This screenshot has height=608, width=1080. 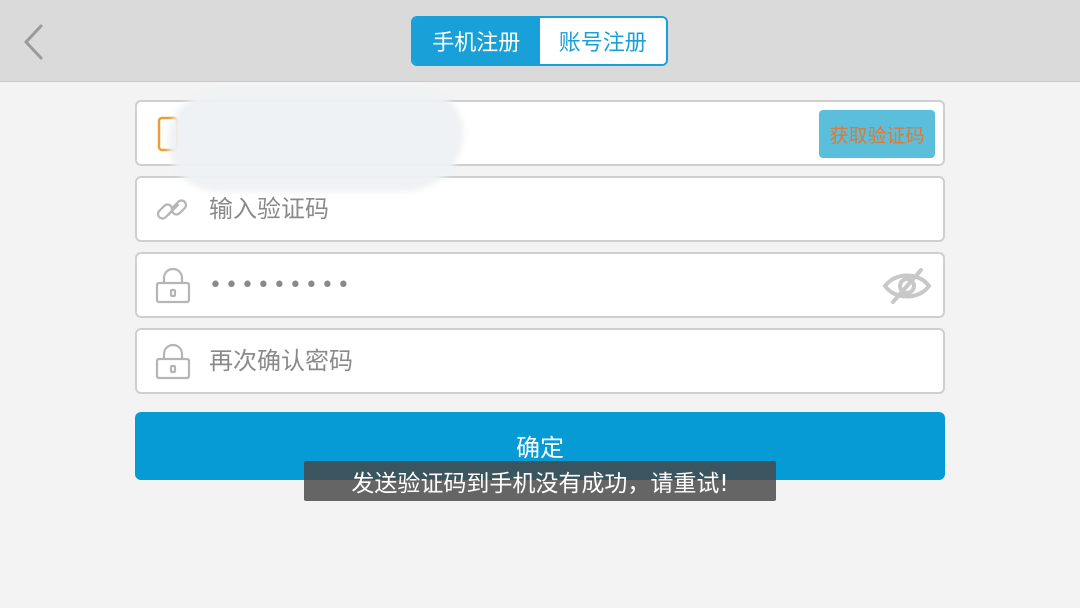 I want to click on password-field, so click(x=540, y=285).